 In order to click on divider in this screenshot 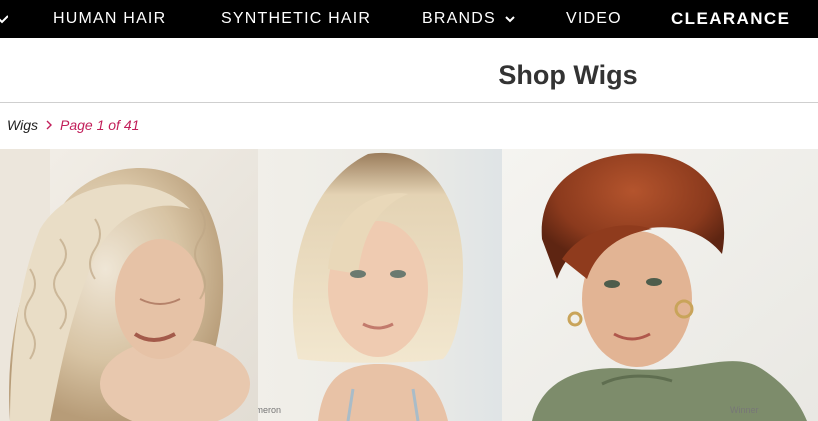, I will do `click(409, 102)`.